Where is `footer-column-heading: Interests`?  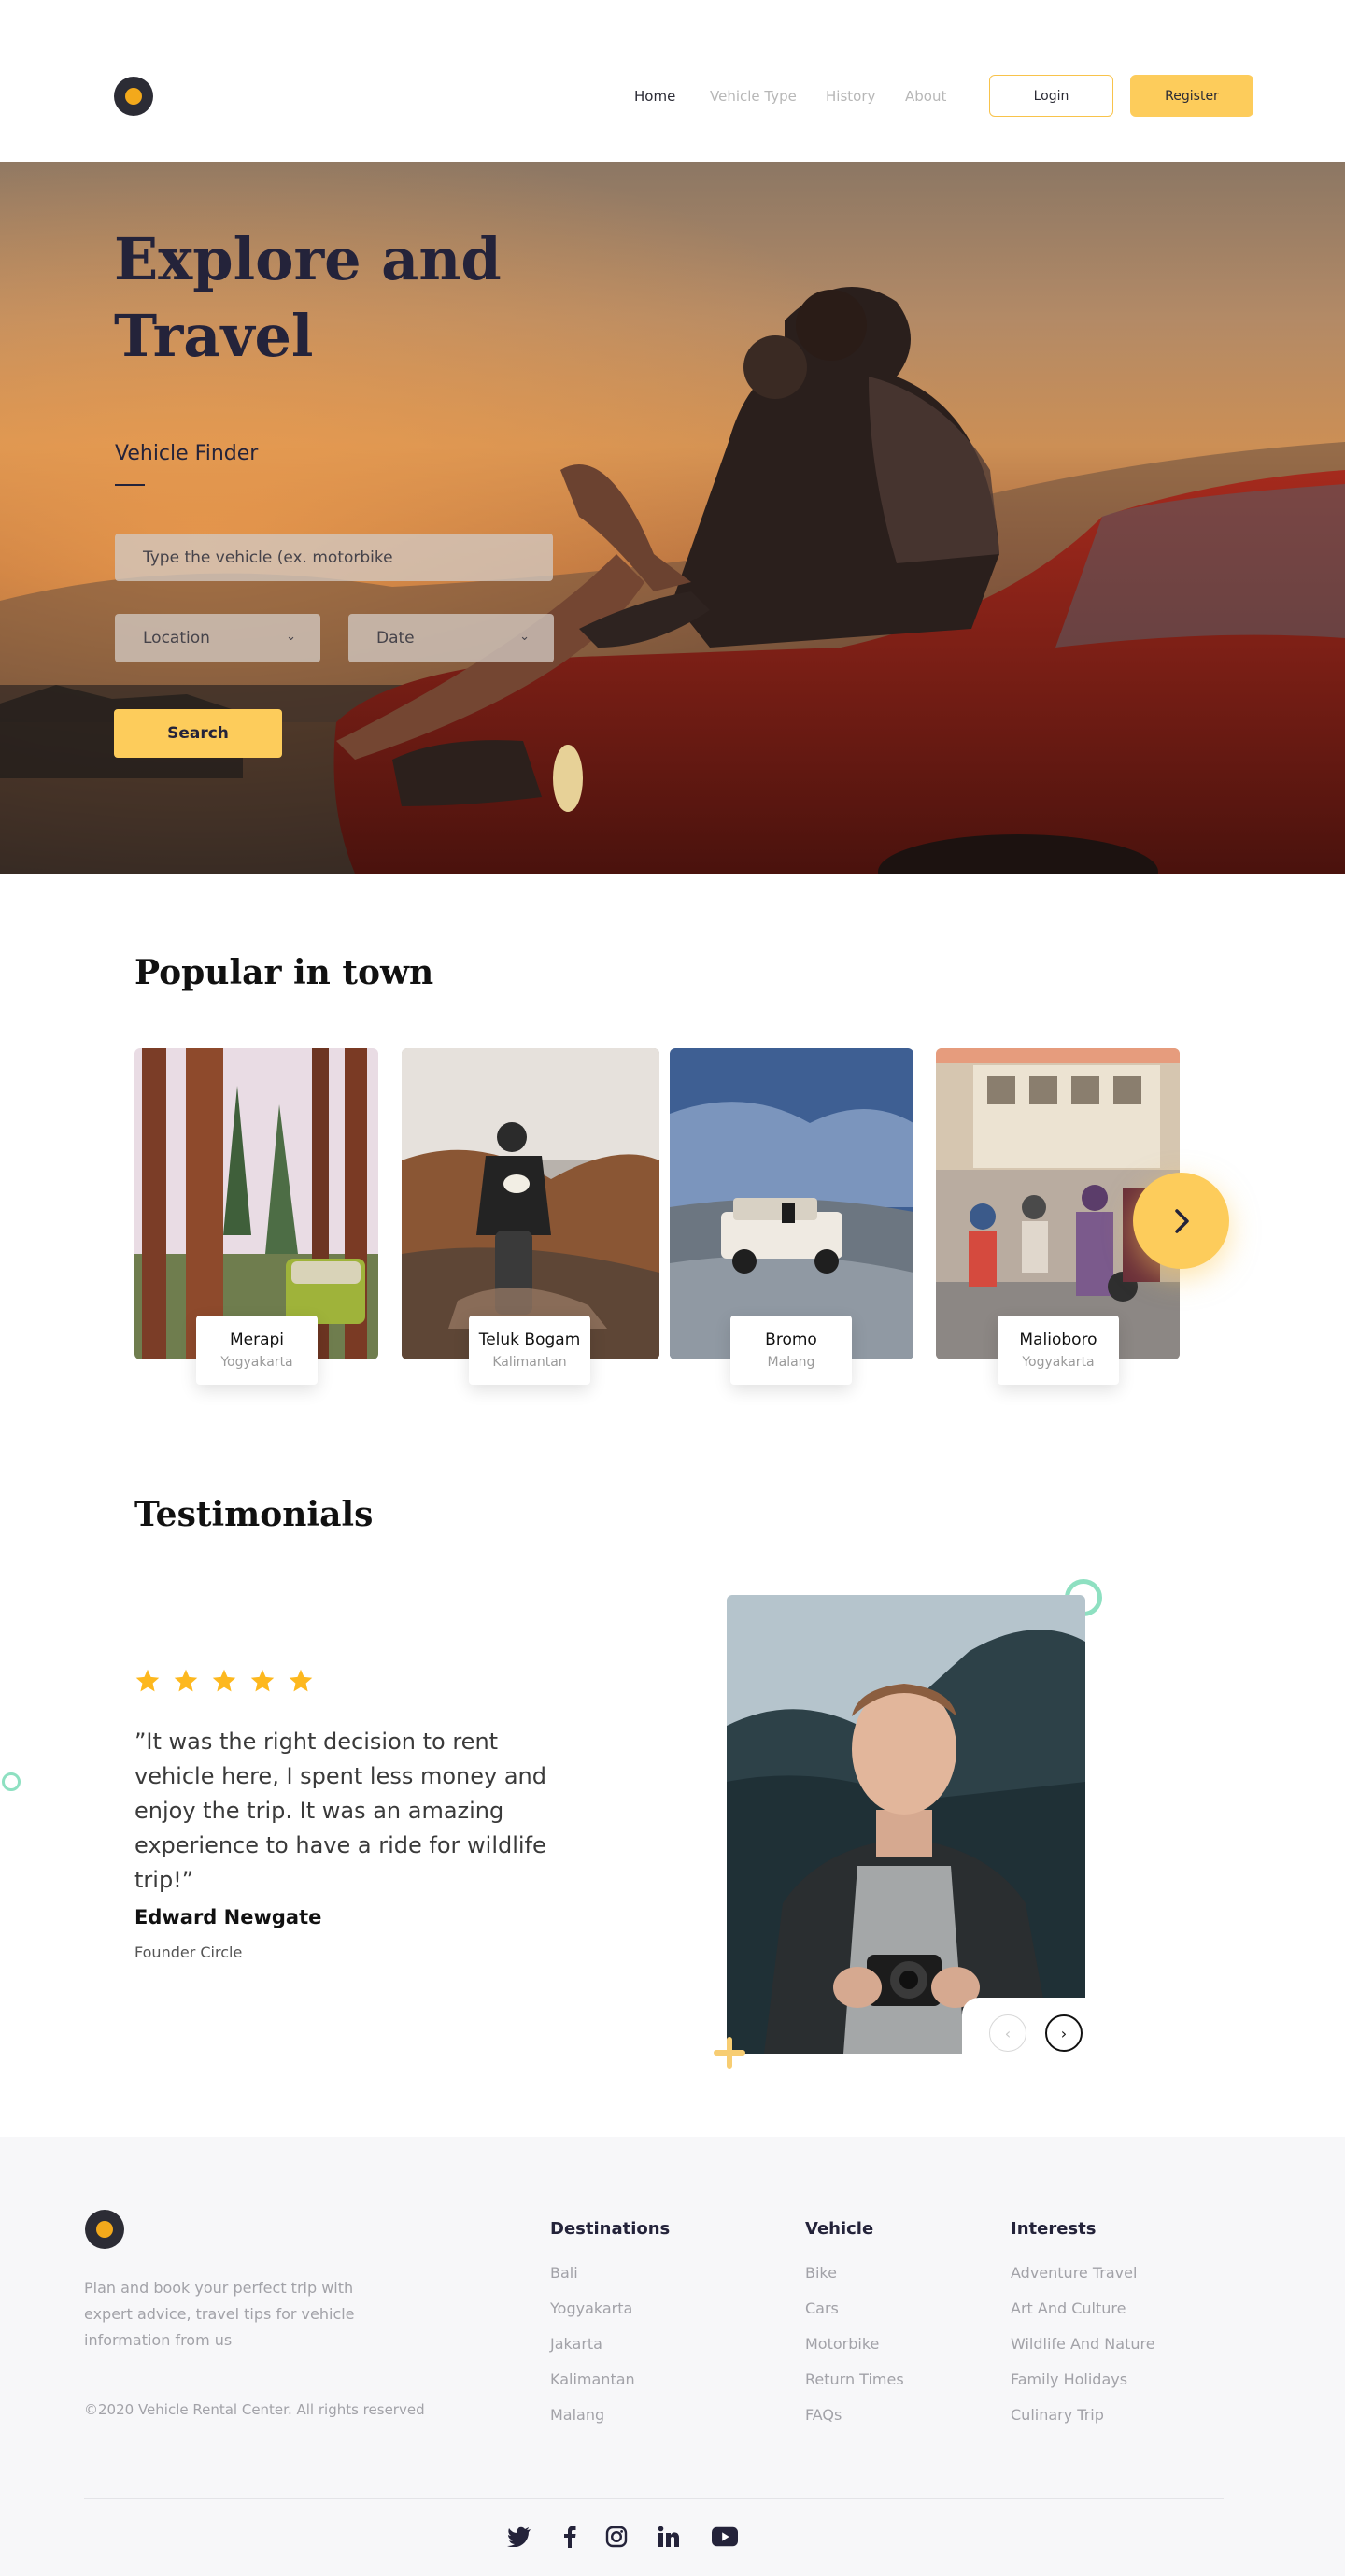 footer-column-heading: Interests is located at coordinates (1054, 2229).